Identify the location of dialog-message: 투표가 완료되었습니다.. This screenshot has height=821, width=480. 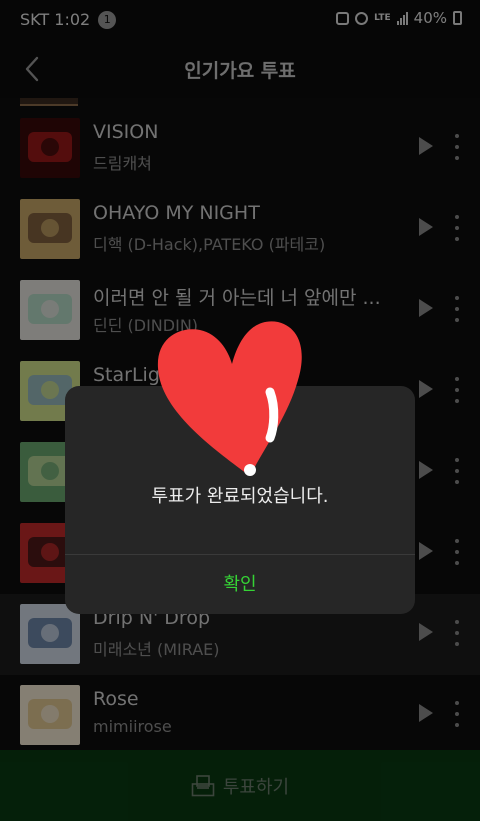
(240, 496).